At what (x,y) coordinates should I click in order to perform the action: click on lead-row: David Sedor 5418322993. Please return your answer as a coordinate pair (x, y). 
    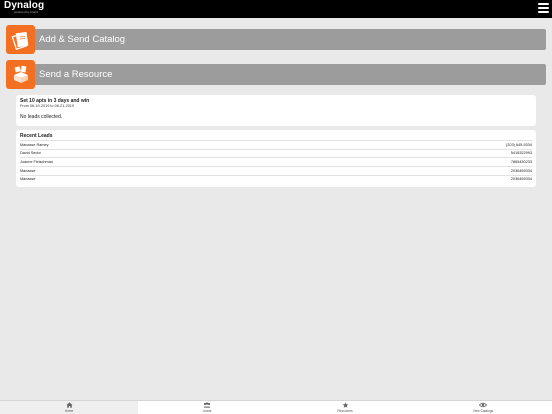
    Looking at the image, I should click on (276, 153).